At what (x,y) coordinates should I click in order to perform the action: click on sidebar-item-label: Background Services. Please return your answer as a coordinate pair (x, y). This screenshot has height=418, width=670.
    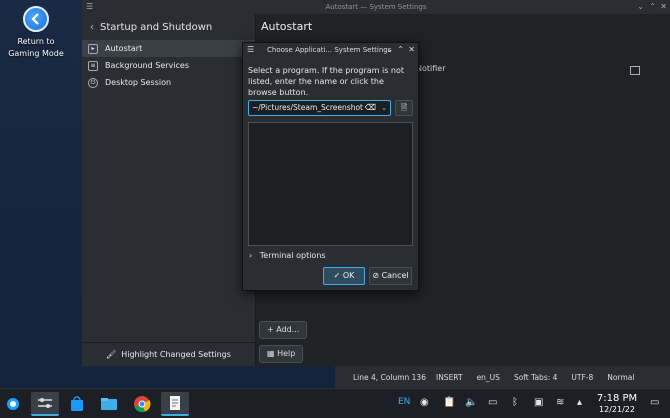
    Looking at the image, I should click on (147, 65).